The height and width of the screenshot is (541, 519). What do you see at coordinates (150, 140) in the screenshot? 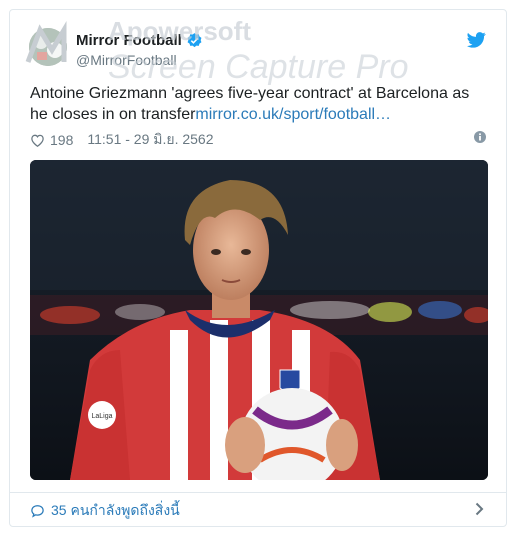
I see `tweet-timestamp: 11:51 - 29 มิ.ย. 2562` at bounding box center [150, 140].